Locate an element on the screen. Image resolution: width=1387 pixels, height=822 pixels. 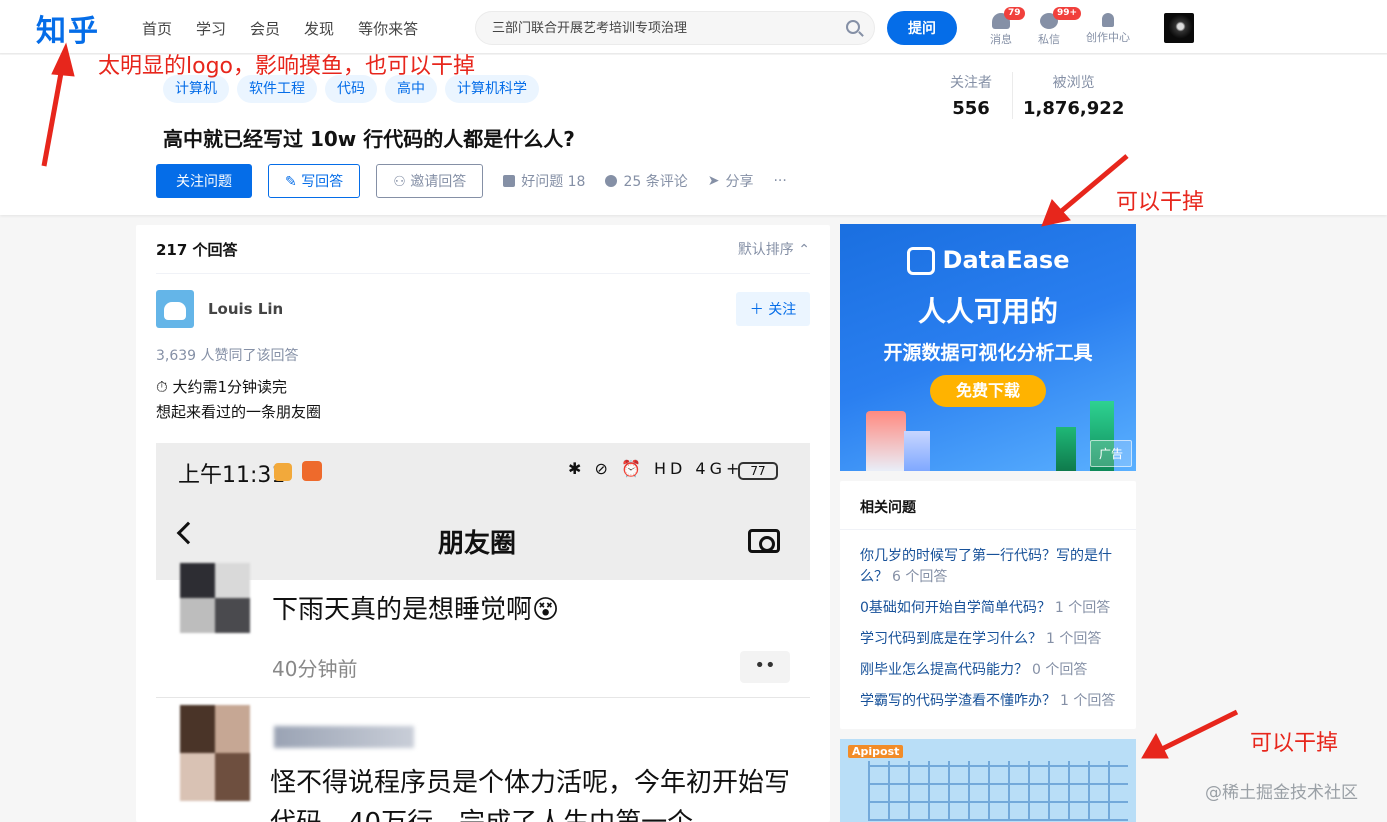
annotation-ad2-note: 可以干掉 is located at coordinates (1294, 743).